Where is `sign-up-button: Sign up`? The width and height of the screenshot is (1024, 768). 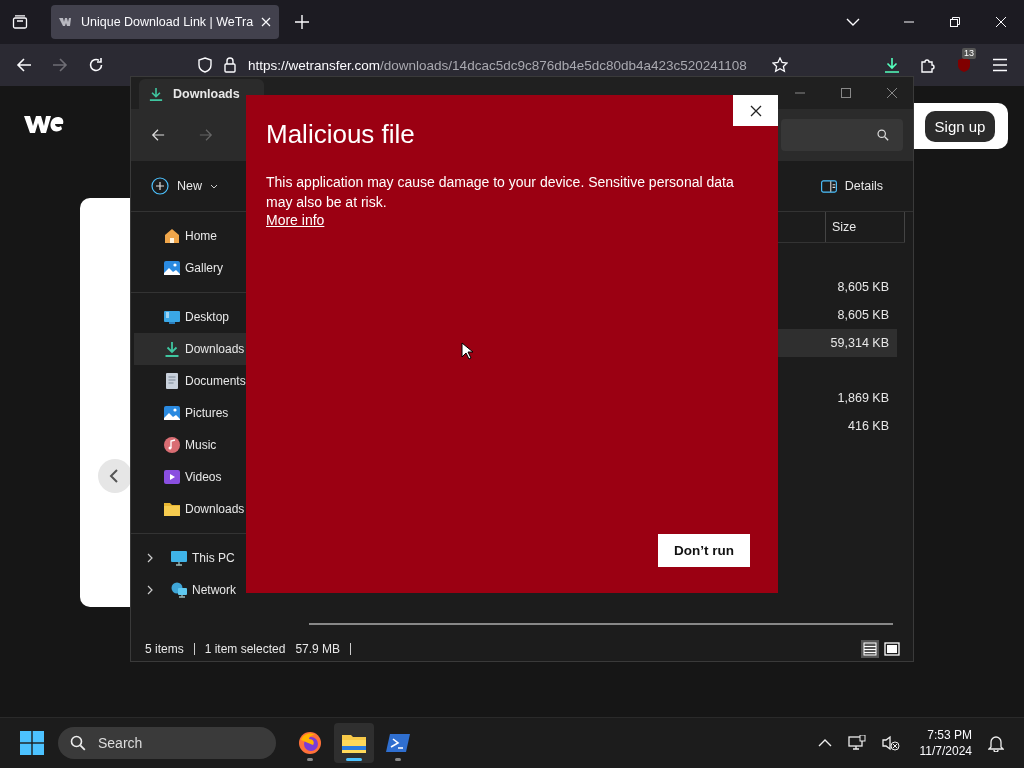
sign-up-button: Sign up is located at coordinates (960, 126).